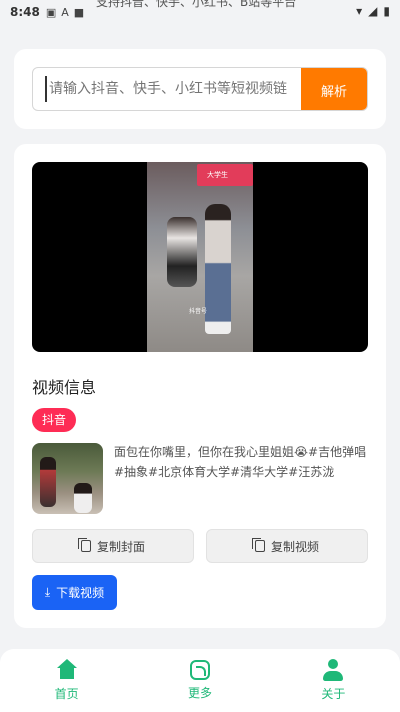 Image resolution: width=400 pixels, height=712 pixels. What do you see at coordinates (217, 175) in the screenshot?
I see `video-banner-text: 大学生` at bounding box center [217, 175].